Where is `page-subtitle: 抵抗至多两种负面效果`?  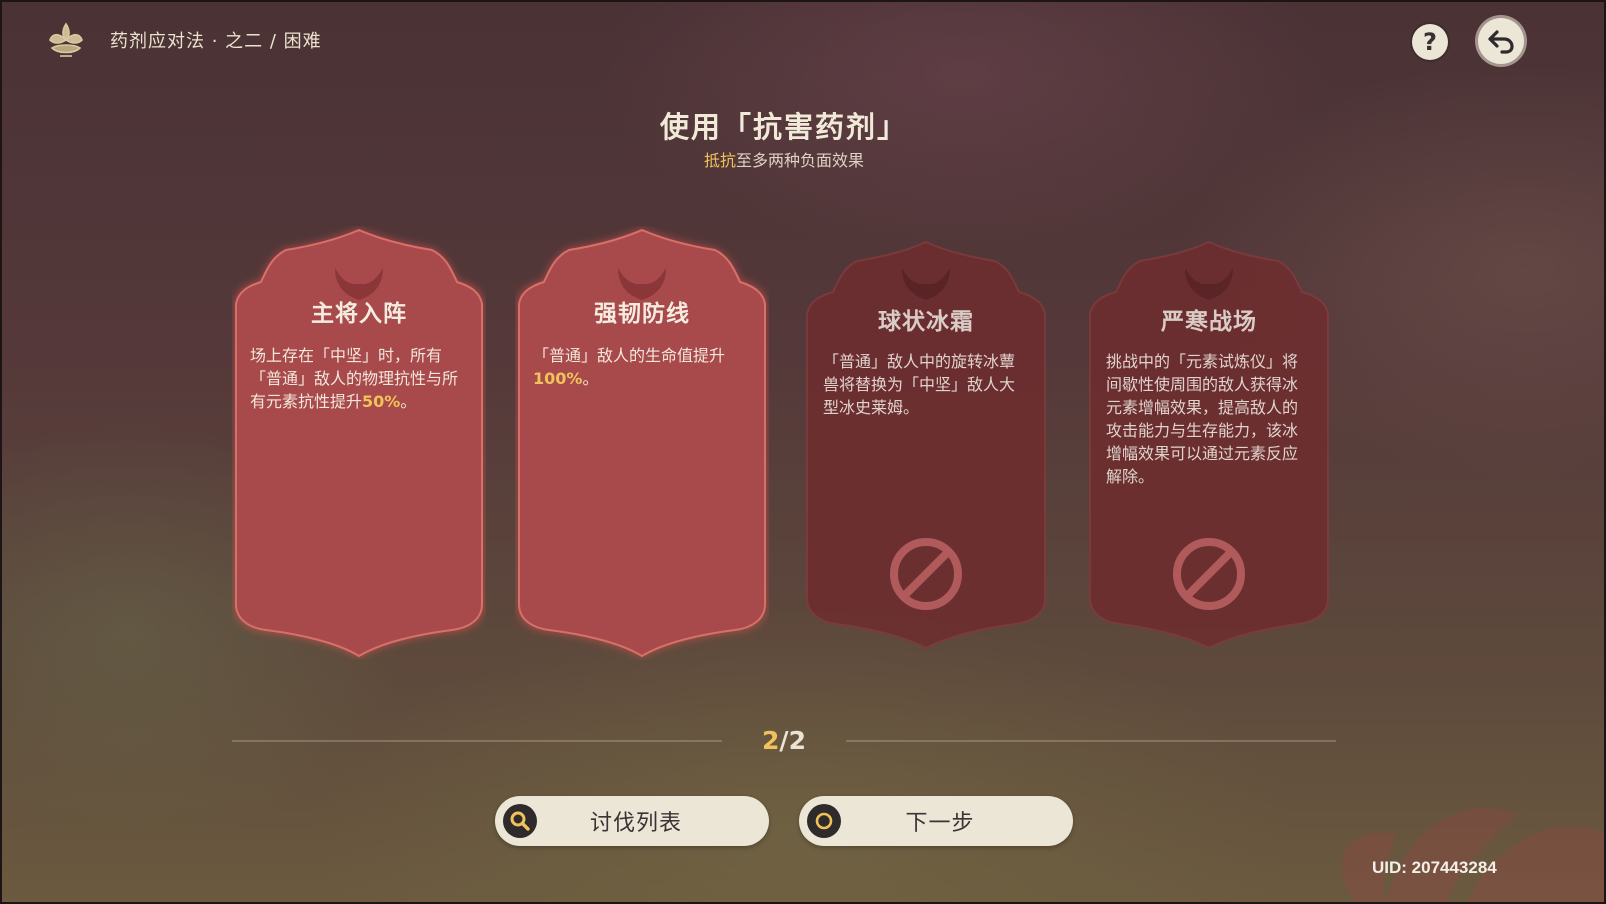 page-subtitle: 抵抗至多两种负面效果 is located at coordinates (784, 159).